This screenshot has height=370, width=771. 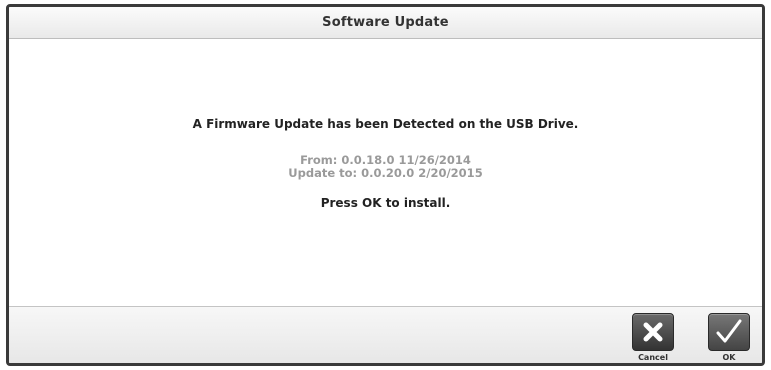 I want to click on install-prompt: Press OK to install., so click(x=385, y=203).